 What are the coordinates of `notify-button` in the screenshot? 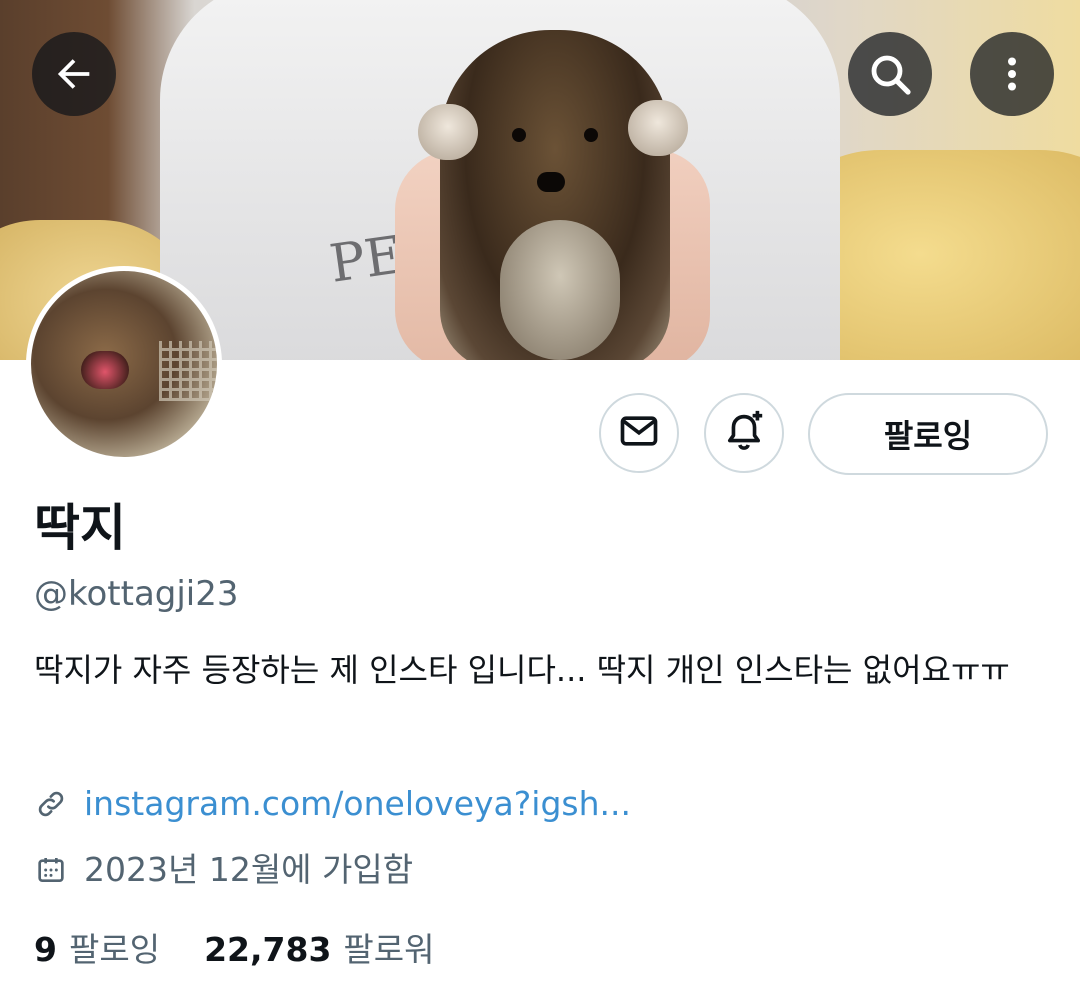 It's located at (744, 433).